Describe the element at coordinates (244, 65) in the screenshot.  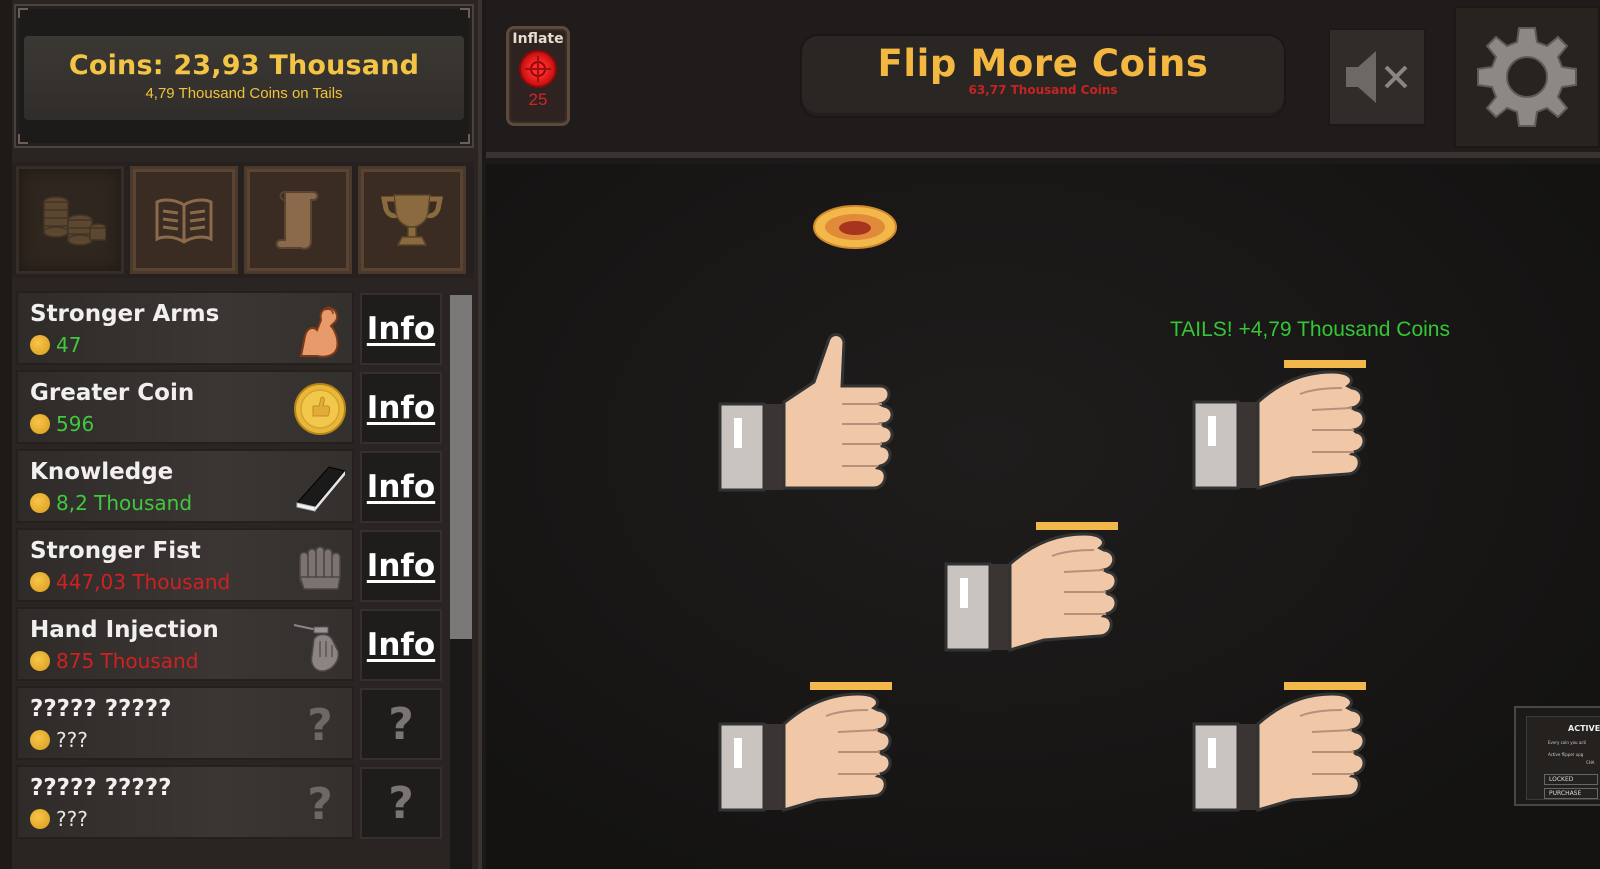
I see `coins-total: Coins: 23,93 Thousand` at that location.